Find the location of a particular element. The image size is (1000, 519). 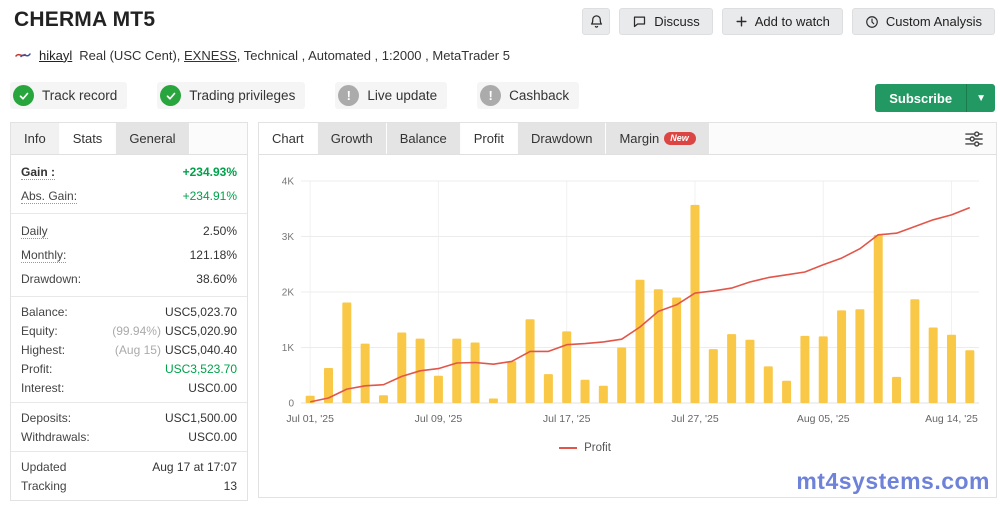

notifications-button is located at coordinates (596, 21).